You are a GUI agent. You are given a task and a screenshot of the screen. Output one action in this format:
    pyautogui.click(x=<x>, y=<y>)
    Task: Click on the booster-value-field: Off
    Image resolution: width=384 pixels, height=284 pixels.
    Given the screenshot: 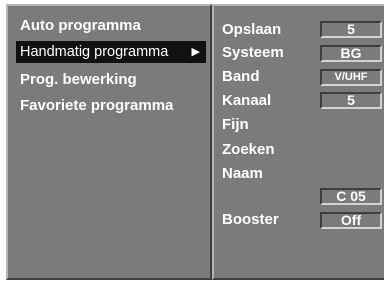 What is the action you would take?
    pyautogui.click(x=351, y=220)
    